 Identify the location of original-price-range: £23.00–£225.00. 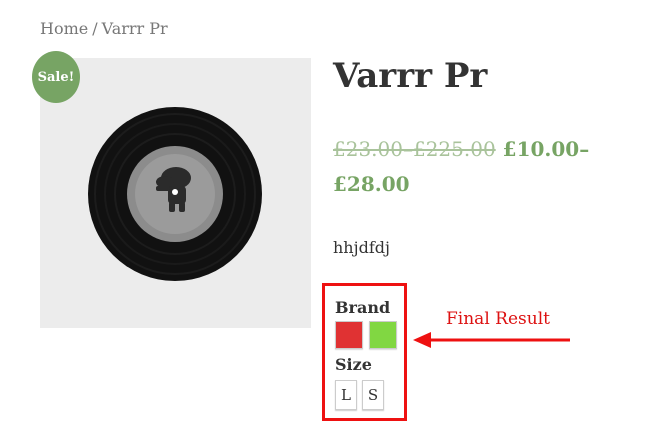
(414, 149).